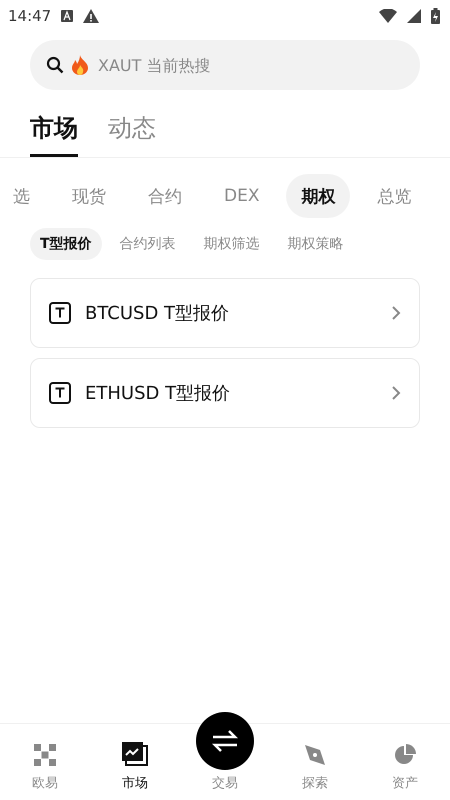 The width and height of the screenshot is (450, 800). Describe the element at coordinates (405, 755) in the screenshot. I see `pie-chart-icon` at that location.